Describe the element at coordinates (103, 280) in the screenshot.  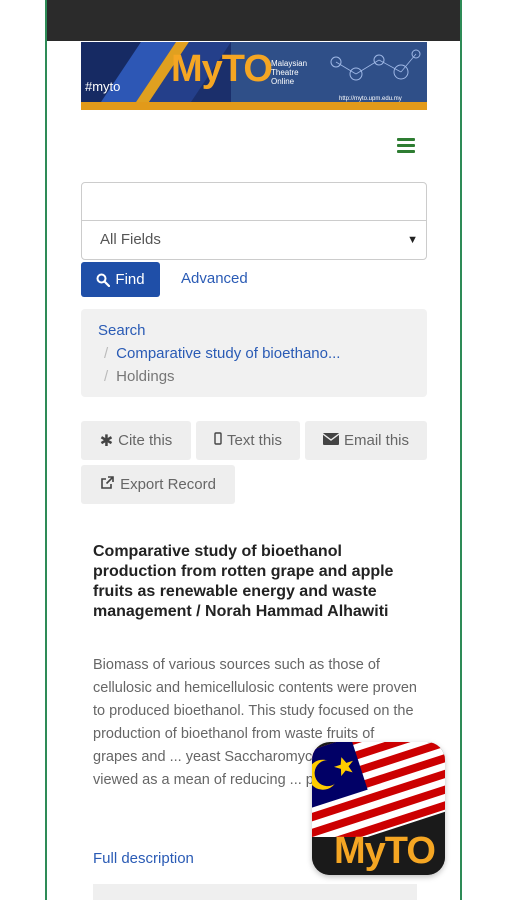
I see `search-icon` at that location.